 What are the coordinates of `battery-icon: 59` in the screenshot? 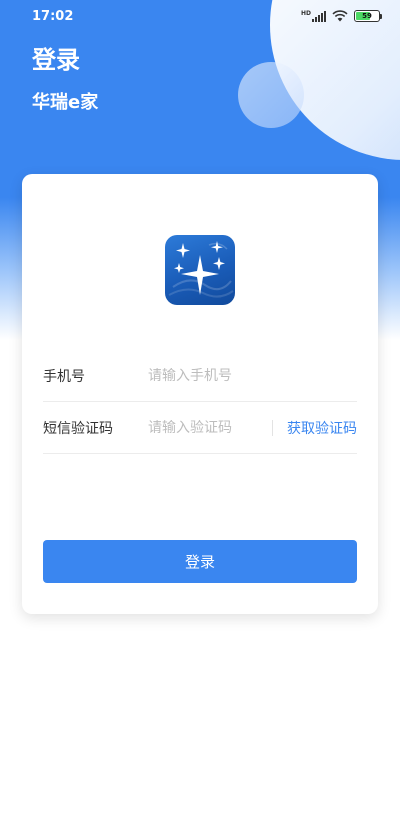 It's located at (368, 16).